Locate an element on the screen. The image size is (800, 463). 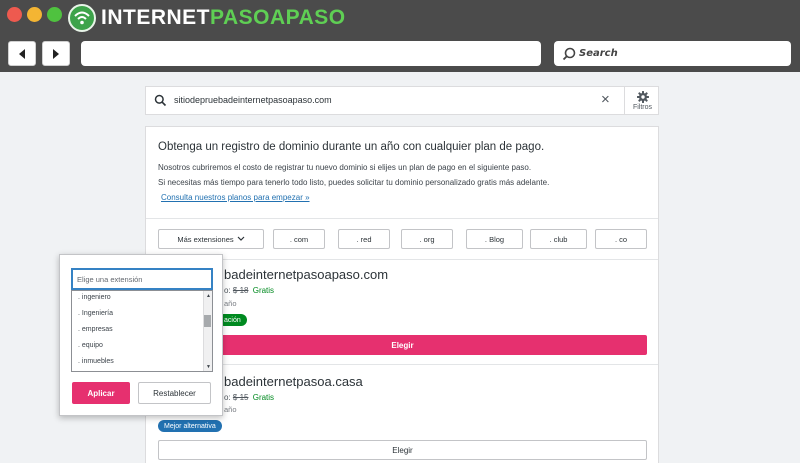
extension-list-scrollbar is located at coordinates (207, 331).